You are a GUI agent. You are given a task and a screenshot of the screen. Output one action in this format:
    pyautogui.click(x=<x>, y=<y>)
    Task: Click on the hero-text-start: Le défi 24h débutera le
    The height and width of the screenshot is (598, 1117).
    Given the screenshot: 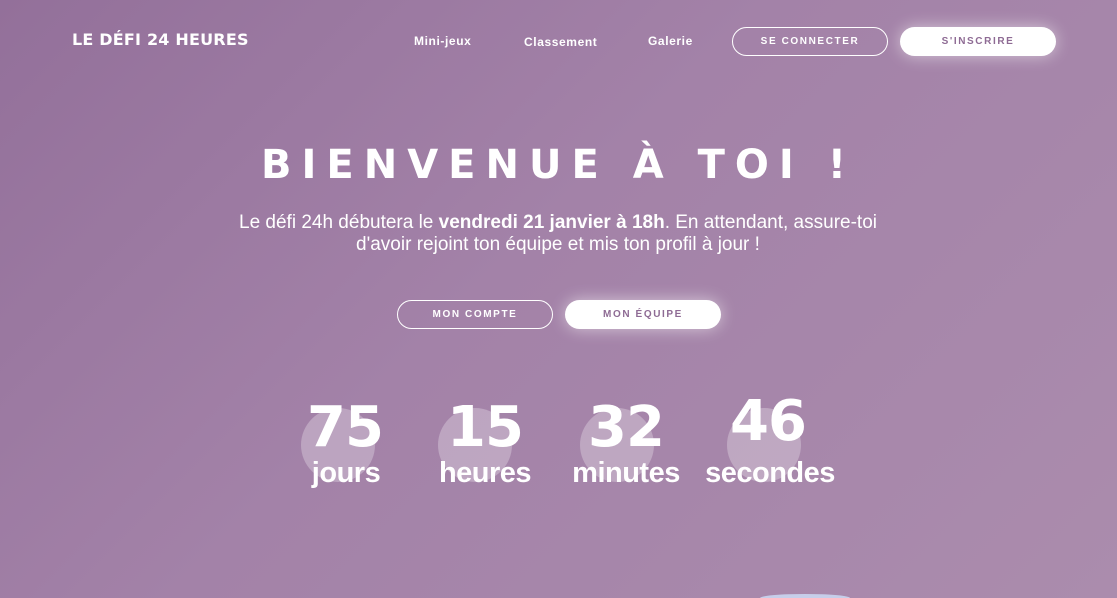 What is the action you would take?
    pyautogui.click(x=339, y=222)
    